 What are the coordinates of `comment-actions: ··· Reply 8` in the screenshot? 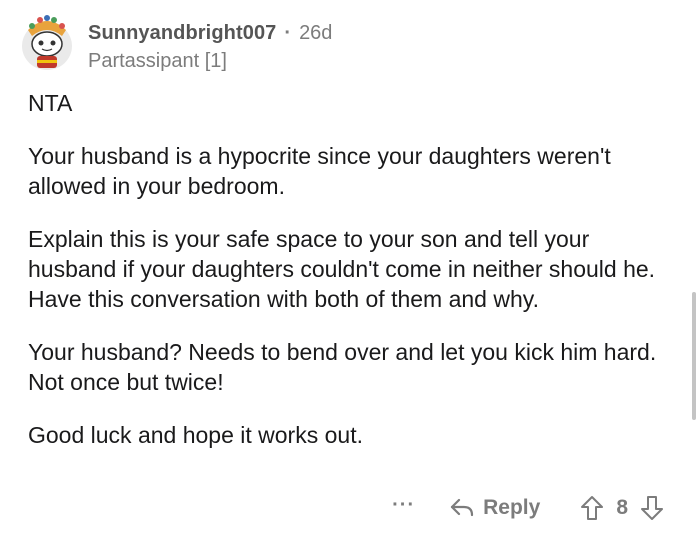 It's located at (528, 508).